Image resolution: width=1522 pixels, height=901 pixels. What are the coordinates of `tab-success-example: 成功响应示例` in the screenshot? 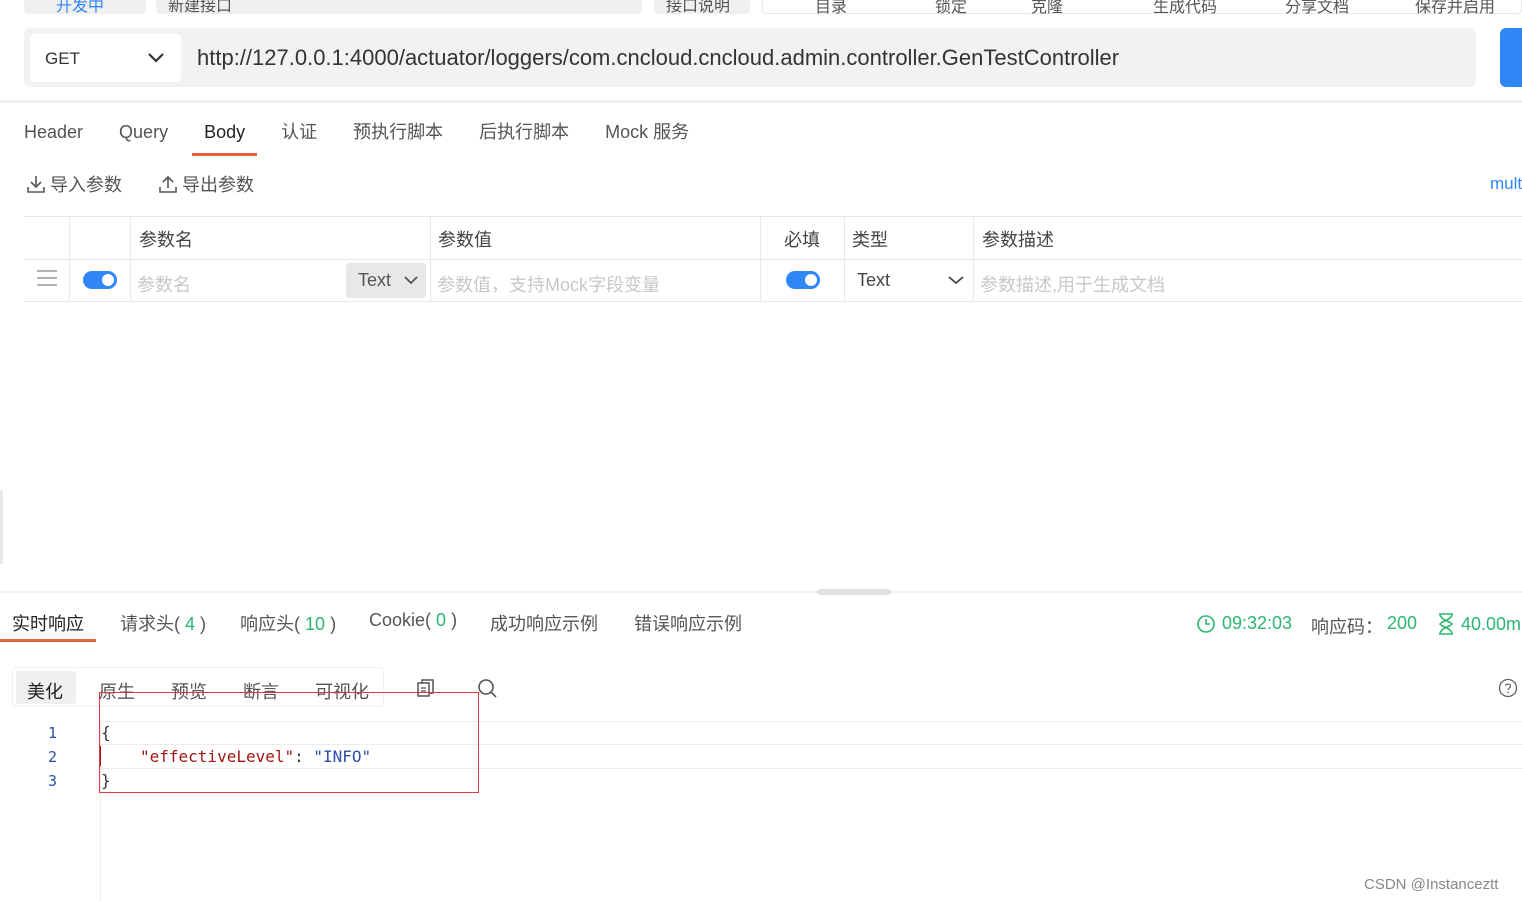 It's located at (544, 623).